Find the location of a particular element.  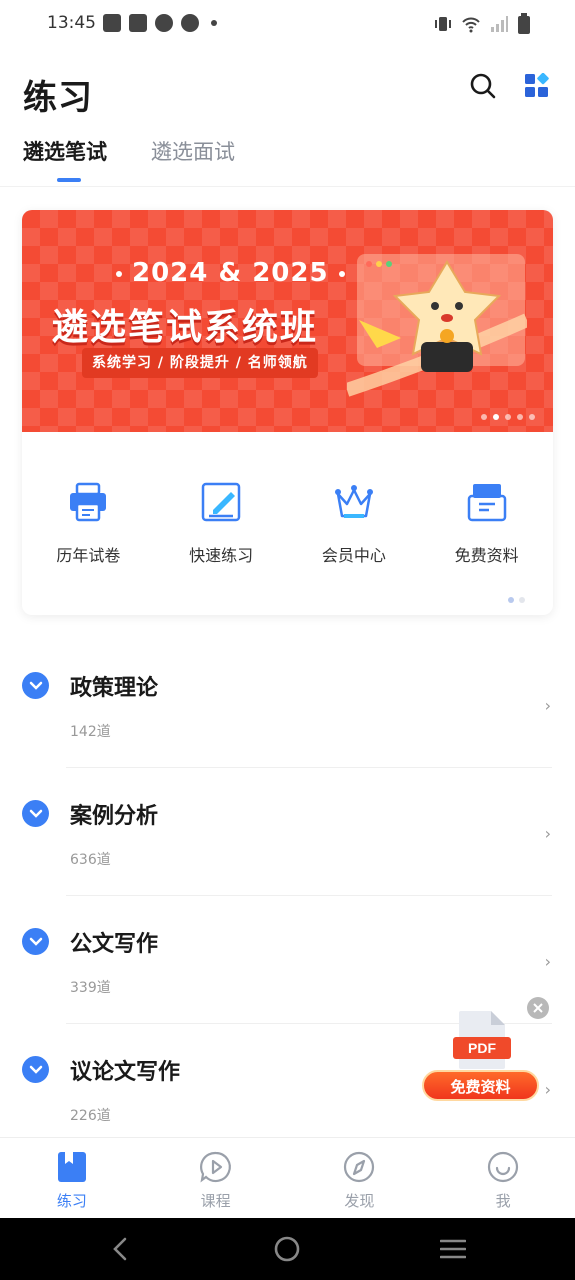

crown-icon is located at coordinates (353, 501).